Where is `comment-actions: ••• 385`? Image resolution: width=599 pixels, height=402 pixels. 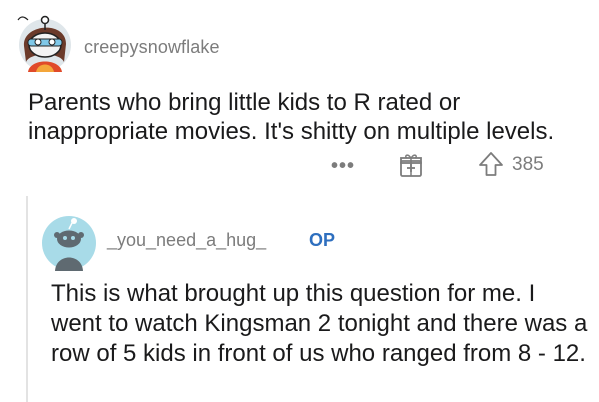
comment-actions: ••• 385 is located at coordinates (299, 164).